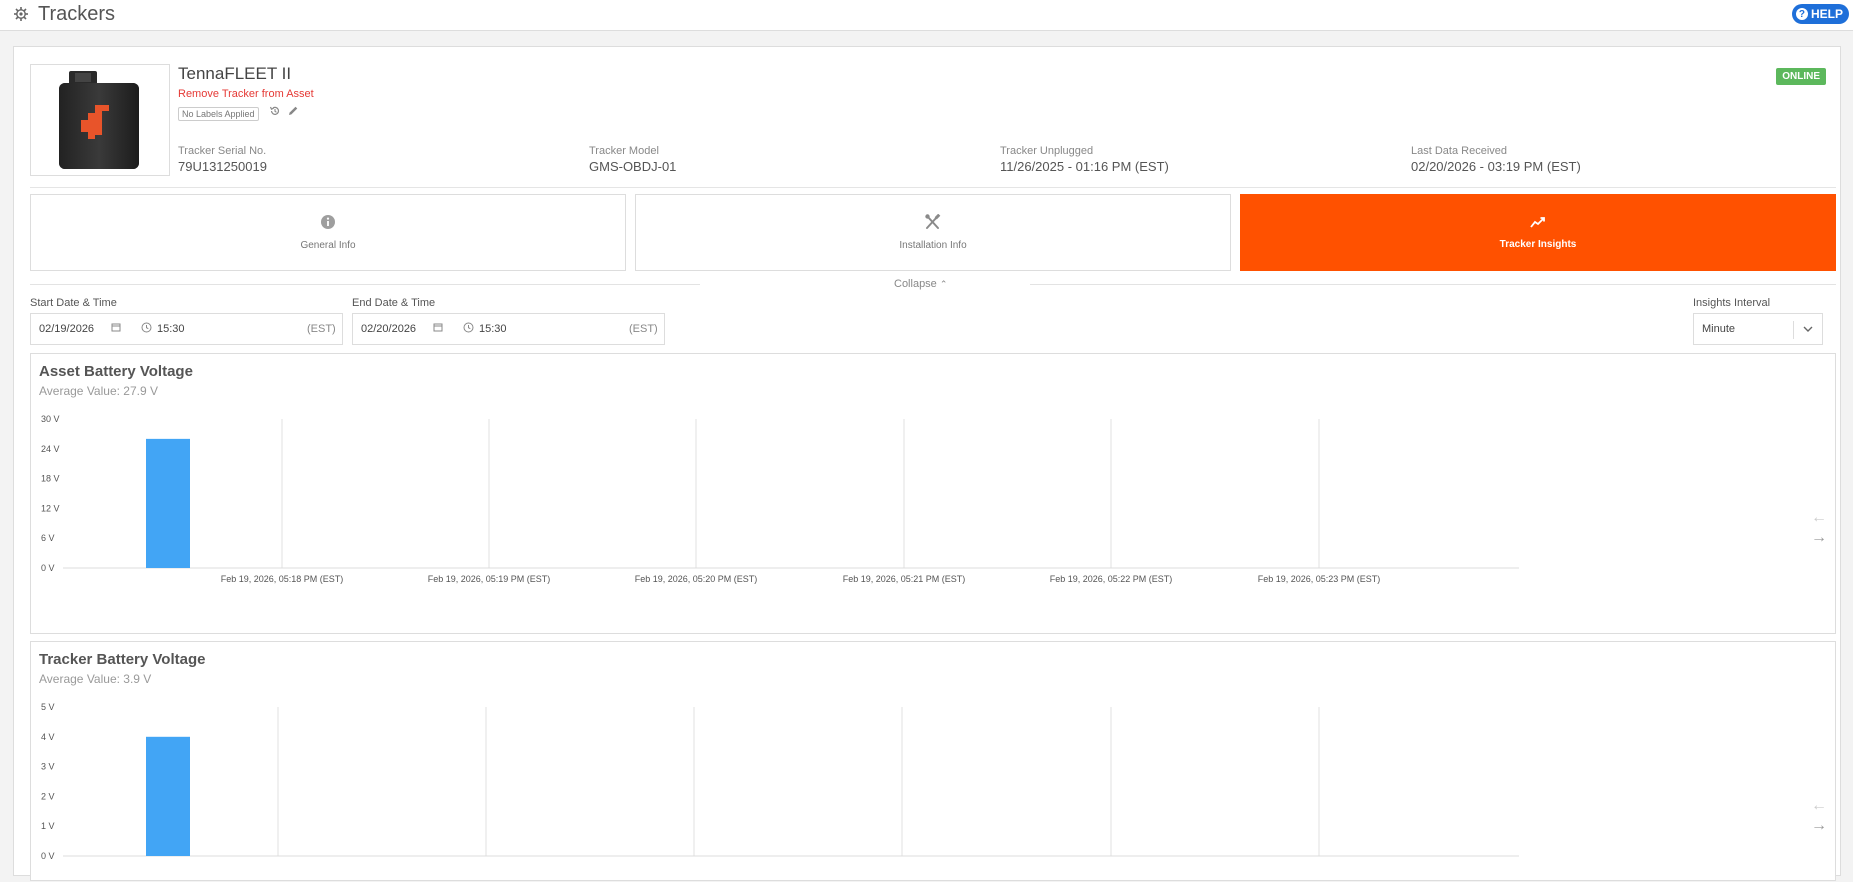 The height and width of the screenshot is (882, 1853). I want to click on last-data-label: Last Data Received, so click(1459, 151).